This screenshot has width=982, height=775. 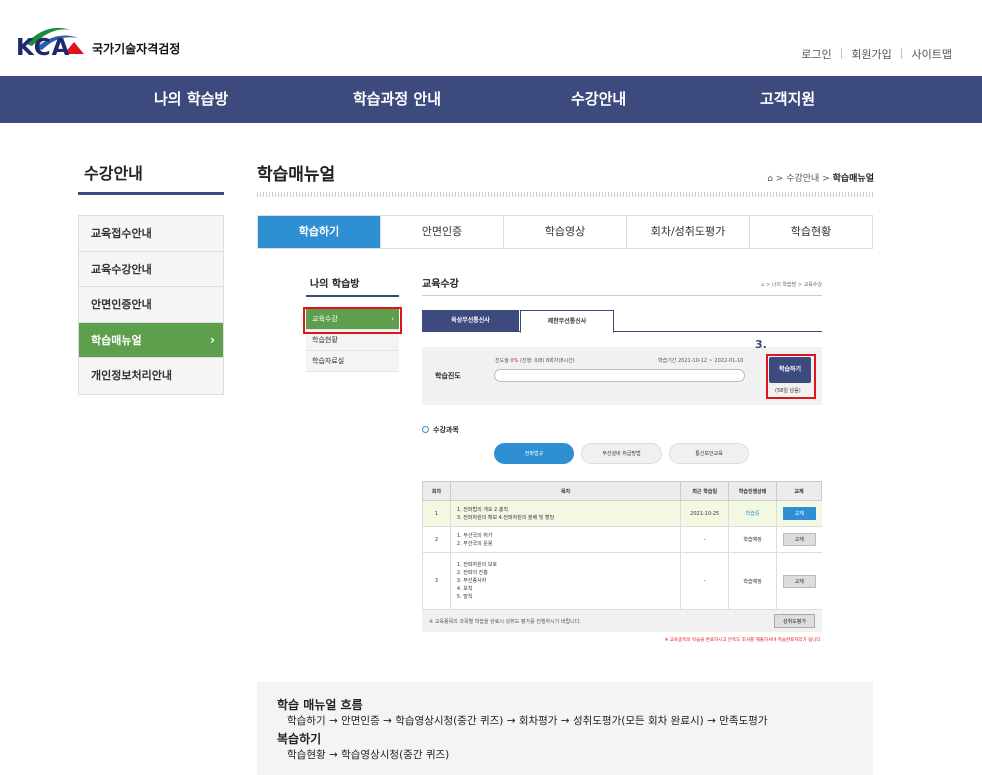 I want to click on gnb-my-study: 나의 학습방, so click(x=191, y=99).